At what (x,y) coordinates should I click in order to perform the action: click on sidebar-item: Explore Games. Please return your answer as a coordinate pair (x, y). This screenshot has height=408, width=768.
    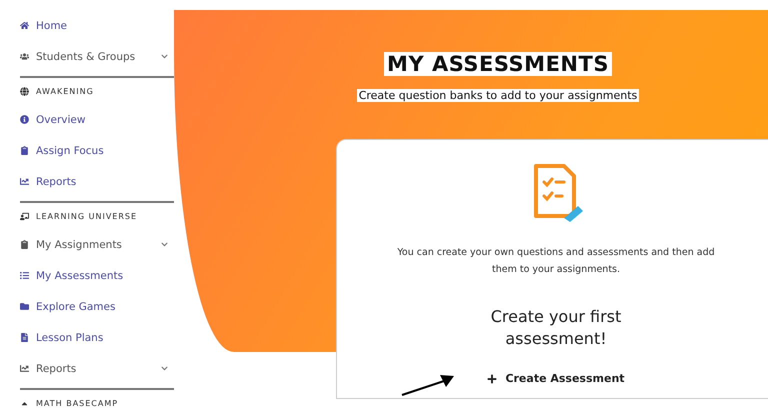
    Looking at the image, I should click on (97, 306).